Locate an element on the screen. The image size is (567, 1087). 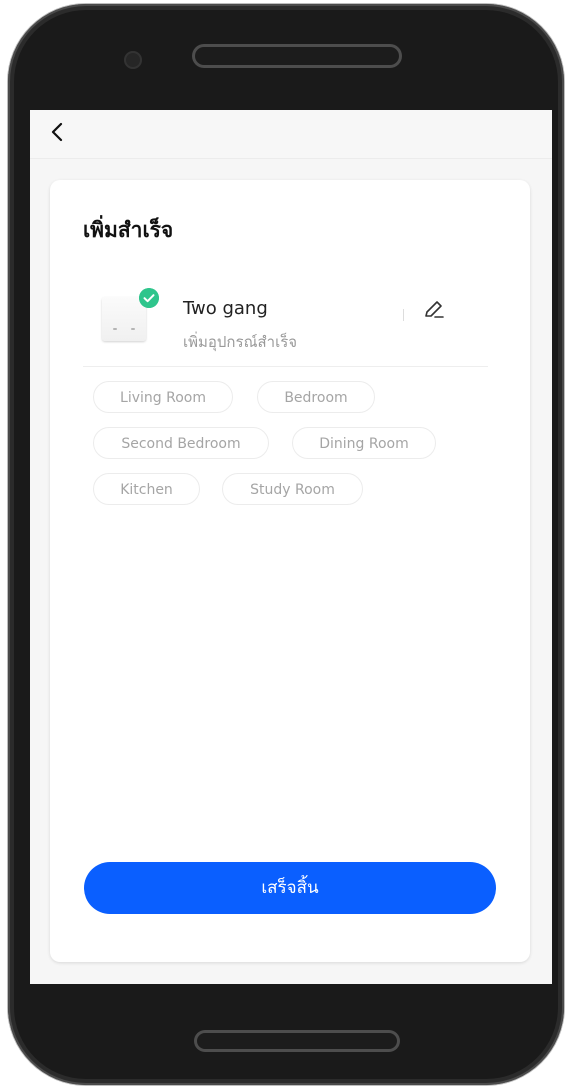
divider is located at coordinates (285, 366).